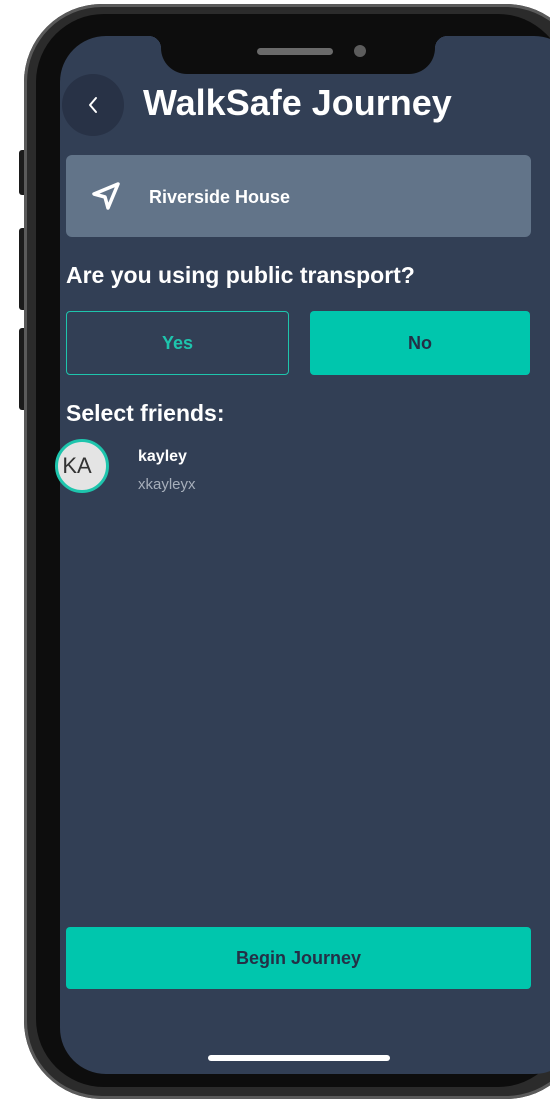 The image size is (550, 1103). What do you see at coordinates (295, 51) in the screenshot?
I see `speaker-grille` at bounding box center [295, 51].